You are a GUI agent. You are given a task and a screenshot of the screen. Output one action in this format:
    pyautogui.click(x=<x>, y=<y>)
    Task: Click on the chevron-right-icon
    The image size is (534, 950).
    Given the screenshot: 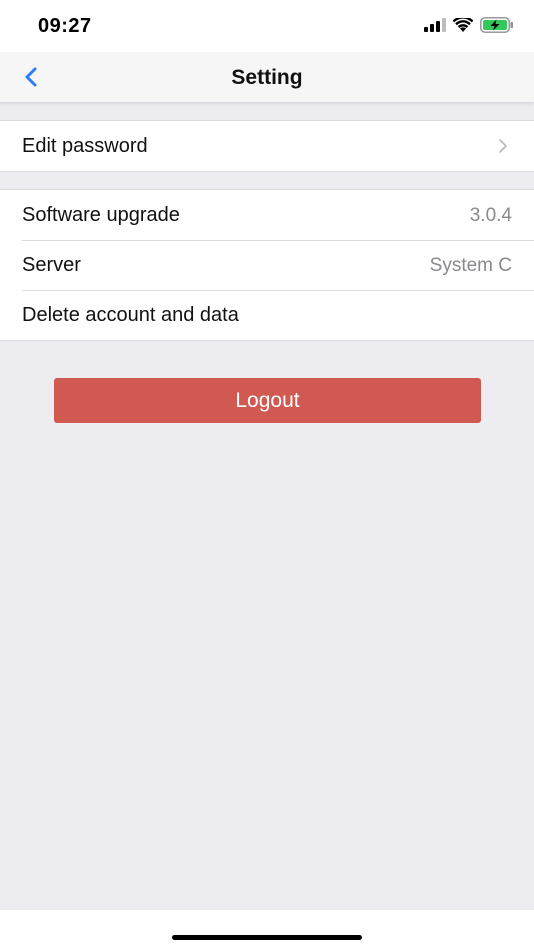 What is the action you would take?
    pyautogui.click(x=503, y=146)
    